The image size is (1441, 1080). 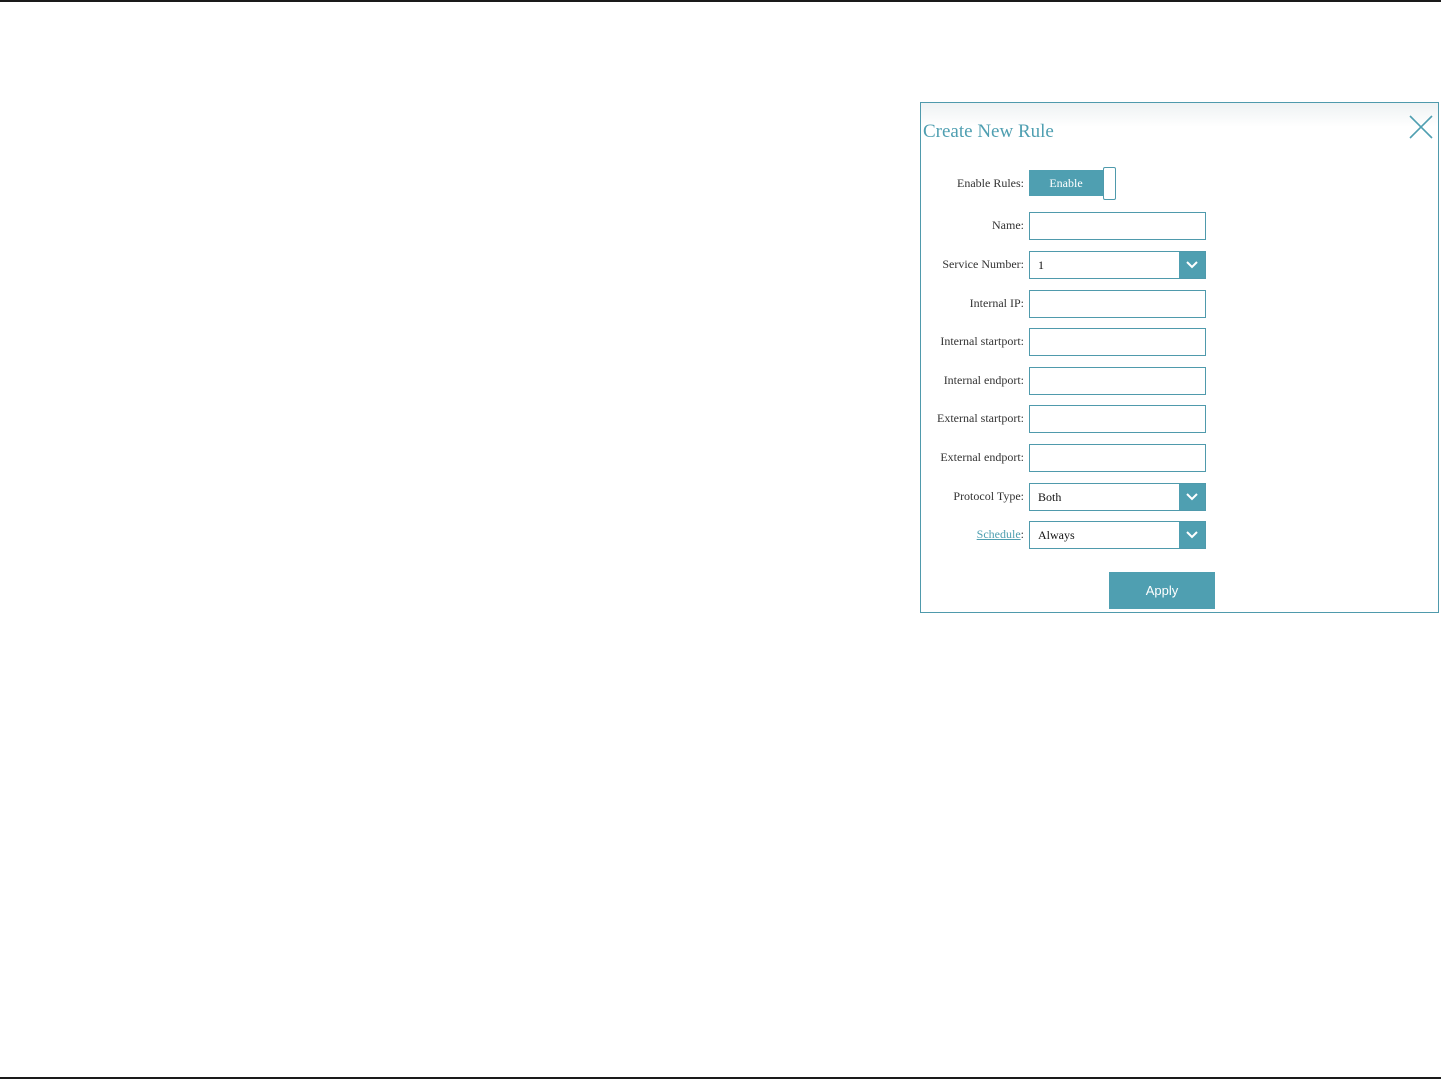 I want to click on protocol-type-value: Both, so click(x=1050, y=497).